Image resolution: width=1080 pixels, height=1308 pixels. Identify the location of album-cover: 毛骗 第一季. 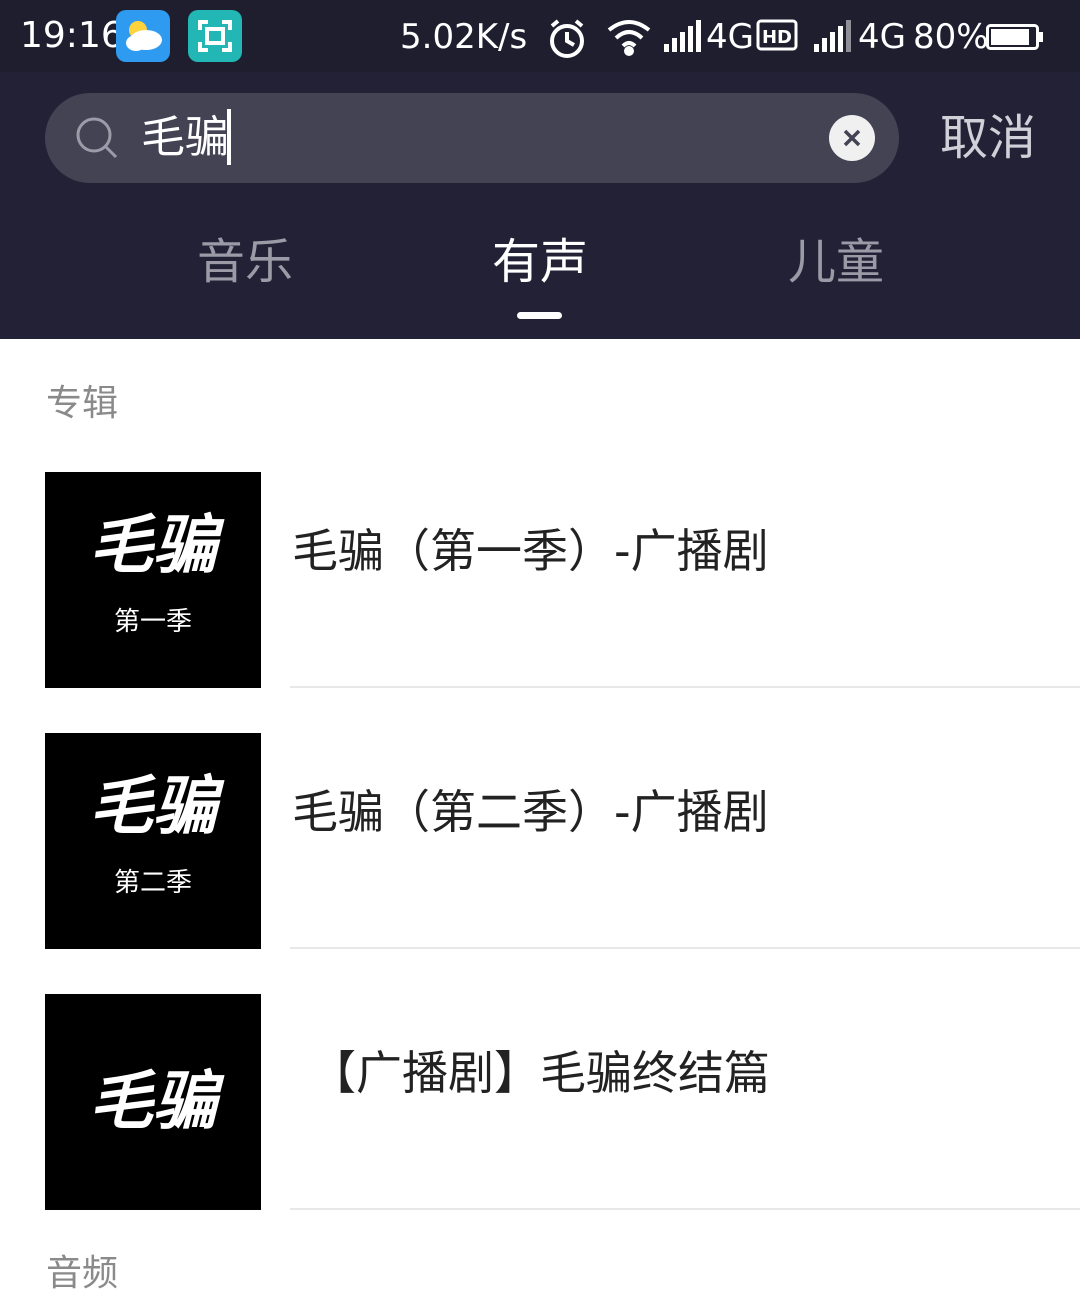
(153, 580).